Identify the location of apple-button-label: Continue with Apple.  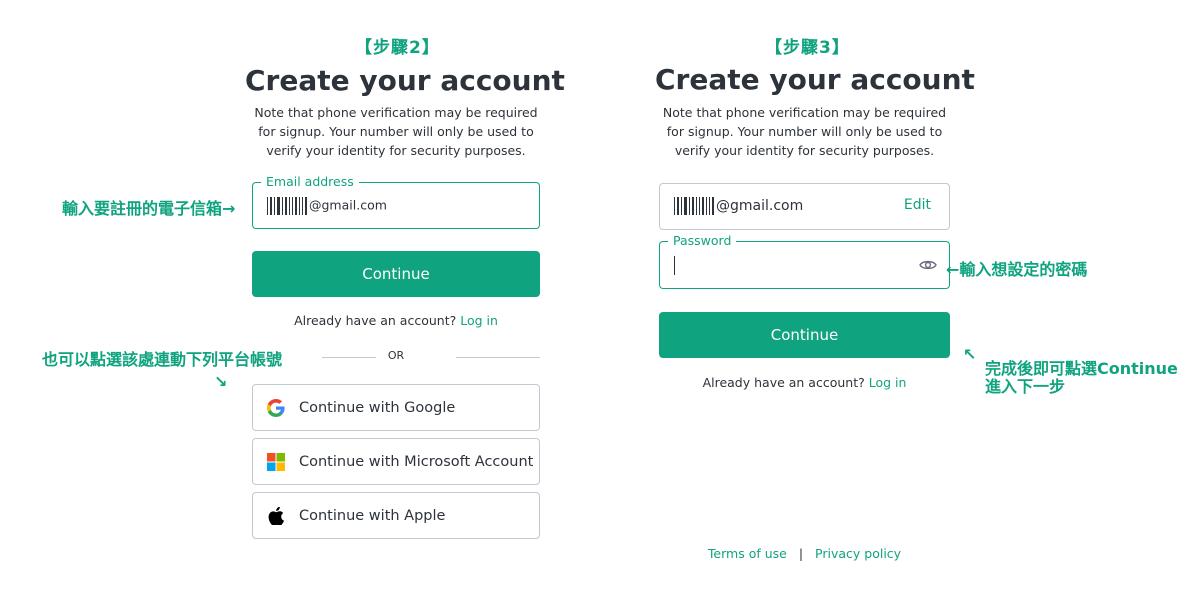
(372, 515).